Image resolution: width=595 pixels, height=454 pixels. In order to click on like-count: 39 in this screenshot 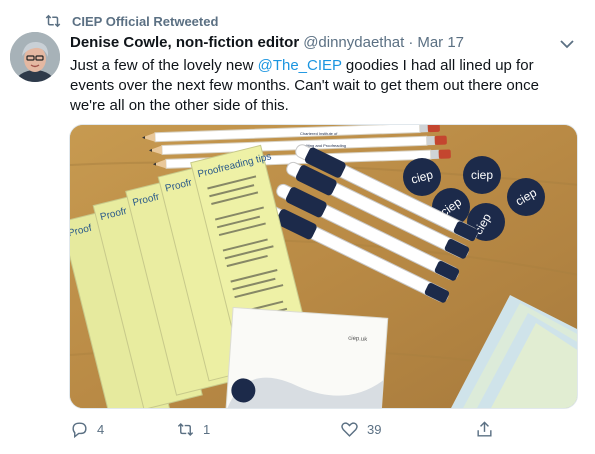, I will do `click(374, 429)`.